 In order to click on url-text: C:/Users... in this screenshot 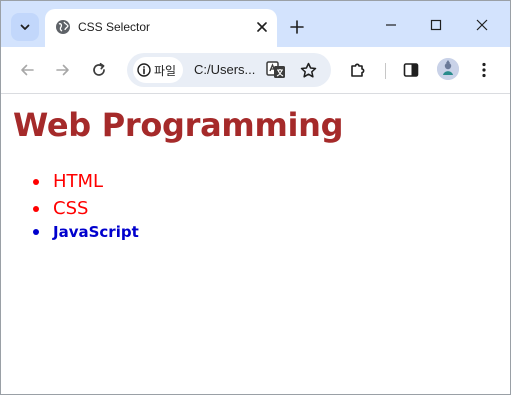, I will do `click(224, 69)`.